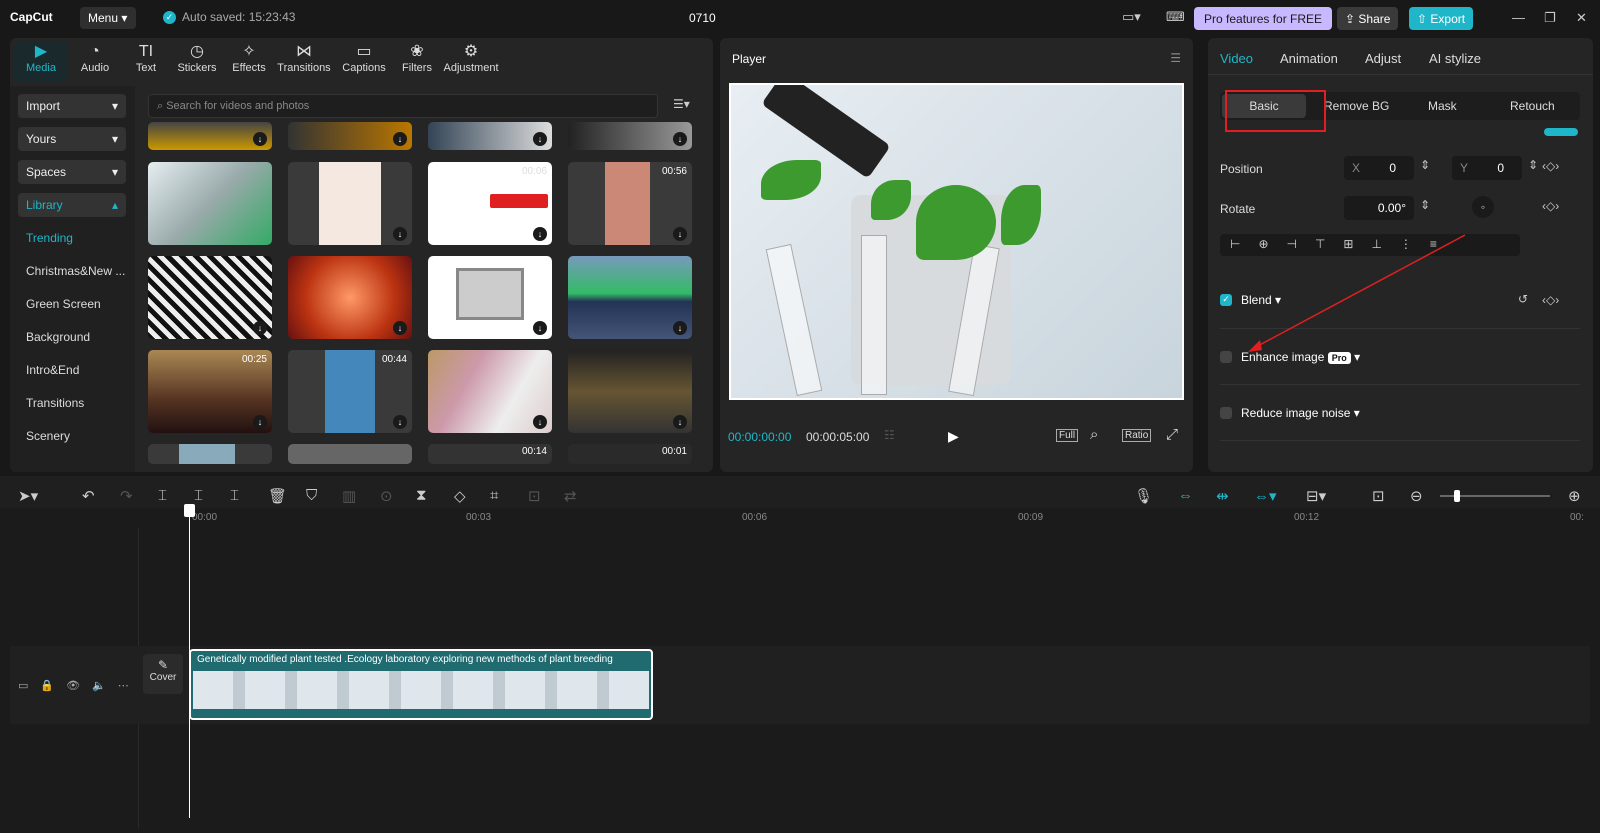  I want to click on tab-animation: Animation, so click(1309, 58).